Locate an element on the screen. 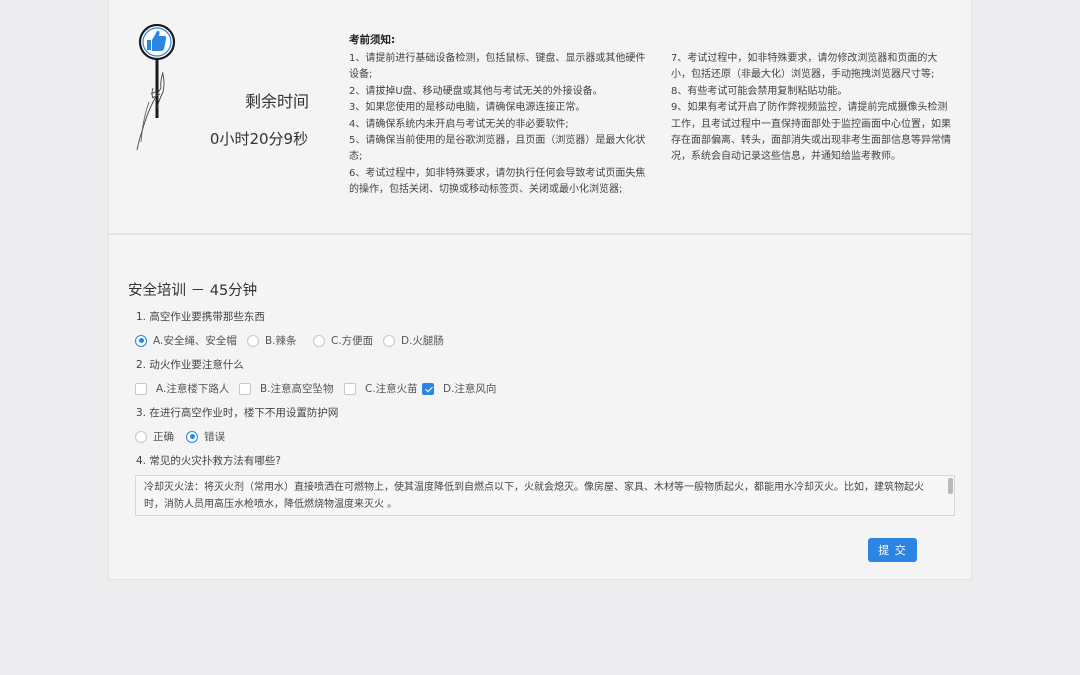 This screenshot has height=675, width=1080. q3-option-true: 正确 is located at coordinates (160, 436).